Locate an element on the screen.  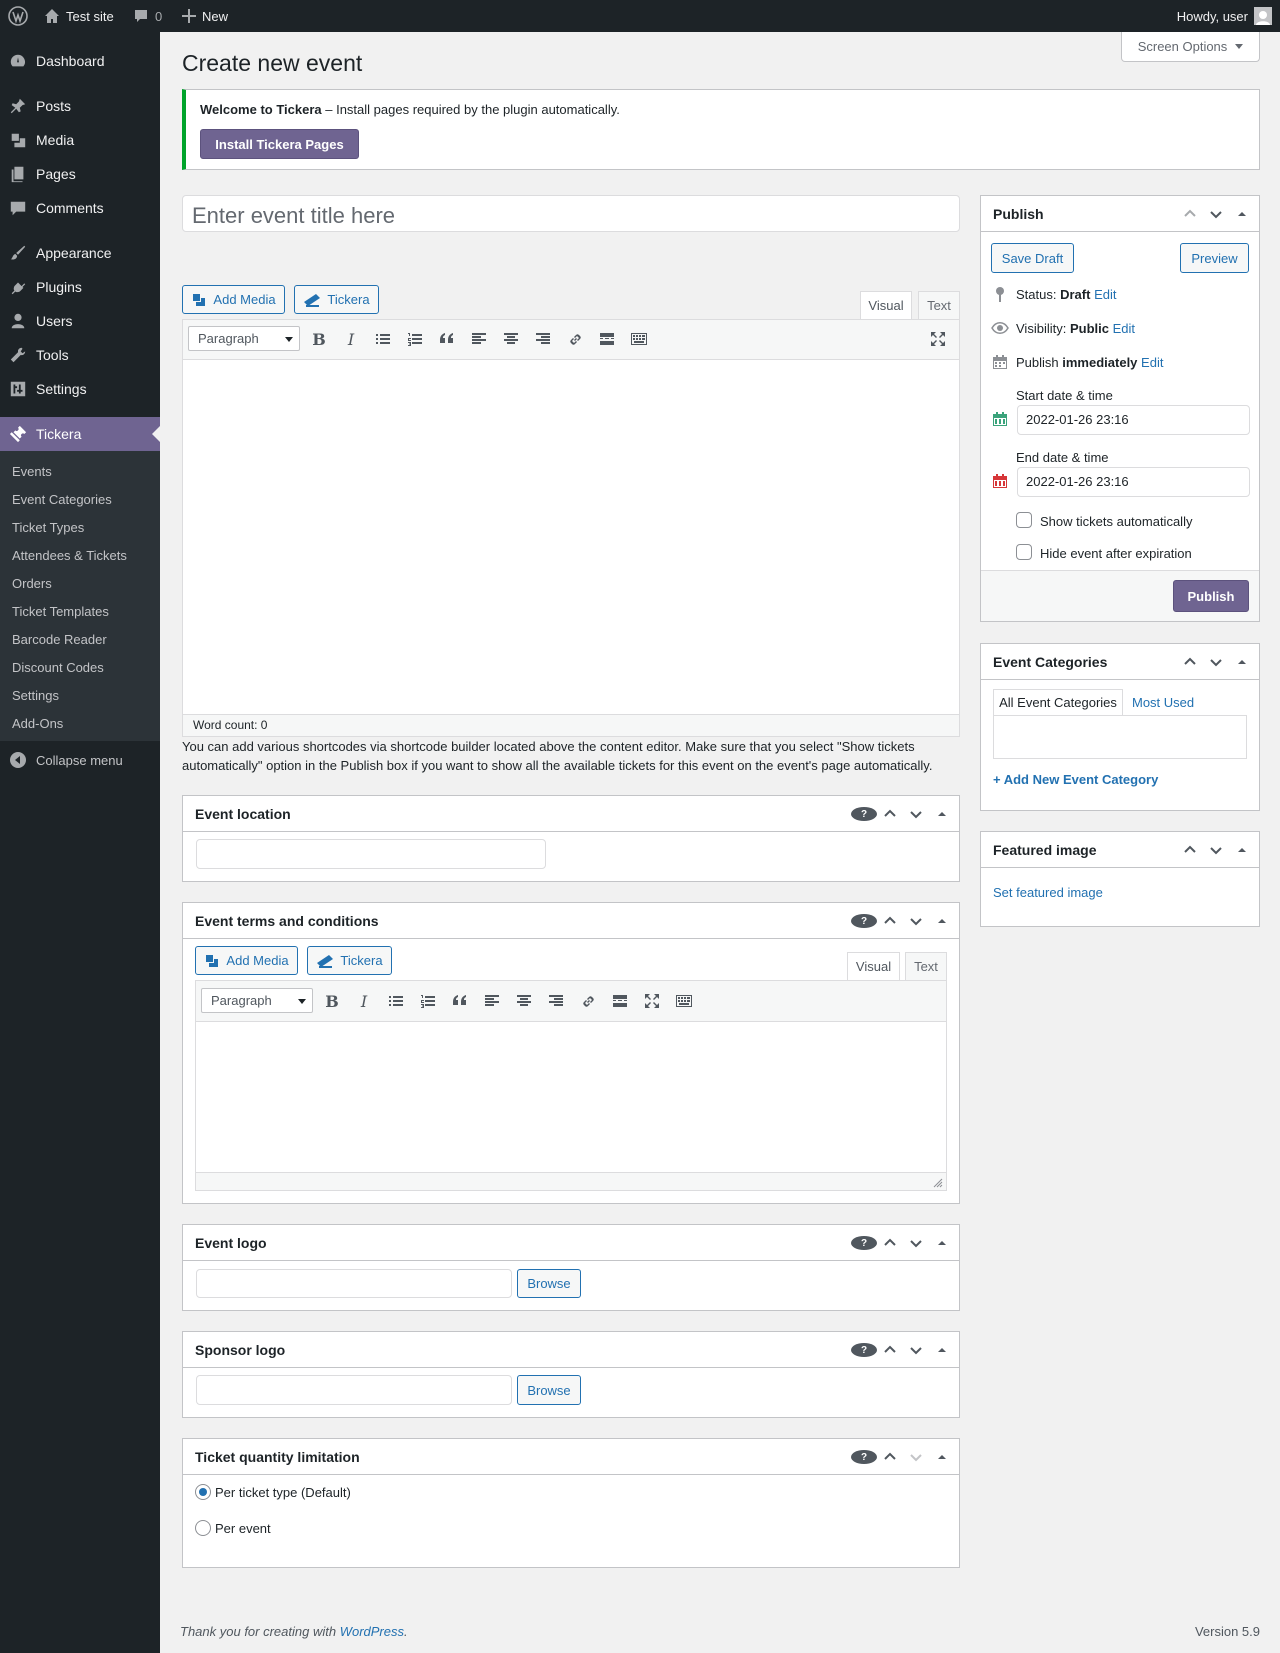
terms-add-media-button: Add Media is located at coordinates (246, 960).